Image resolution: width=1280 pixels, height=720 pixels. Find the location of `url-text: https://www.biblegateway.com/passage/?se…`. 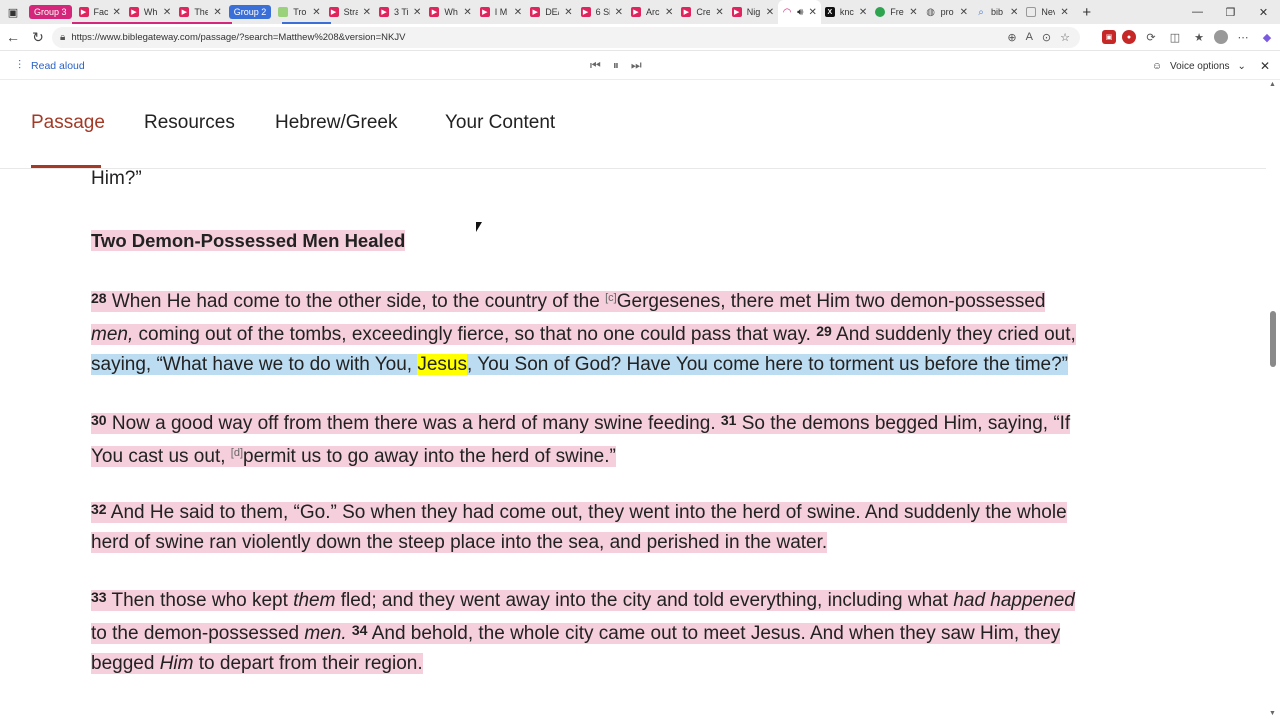

url-text: https://www.biblegateway.com/passage/?se… is located at coordinates (539, 37).